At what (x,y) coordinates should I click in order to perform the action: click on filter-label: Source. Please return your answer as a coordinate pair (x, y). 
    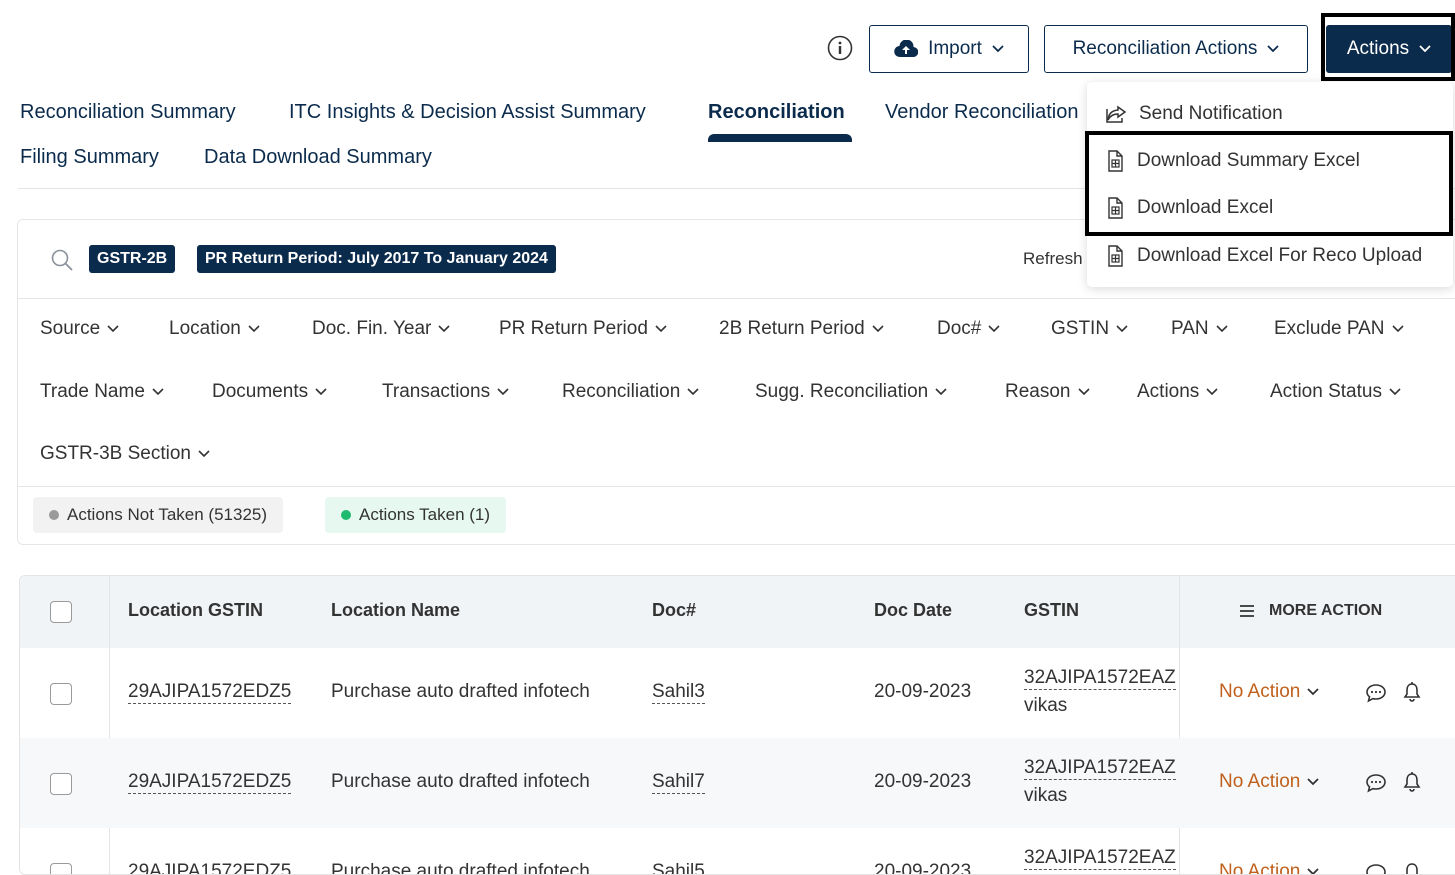
    Looking at the image, I should click on (70, 328).